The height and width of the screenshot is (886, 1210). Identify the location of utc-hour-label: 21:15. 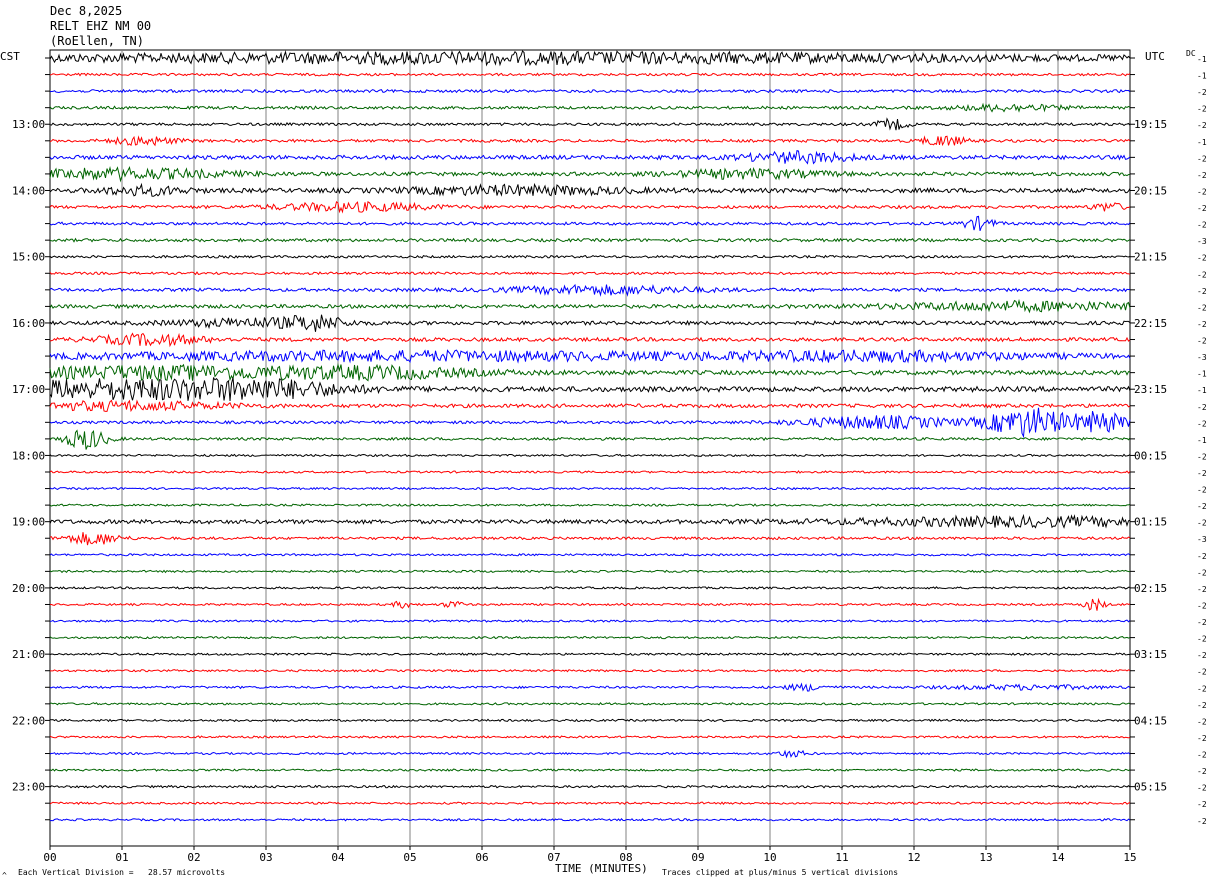
(1150, 257).